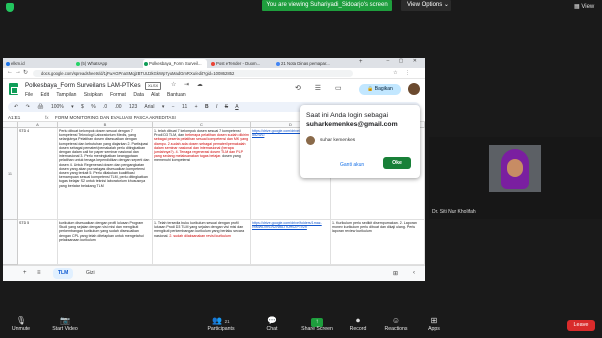 This screenshot has height=338, width=602. I want to click on menu-file: File, so click(29, 95).